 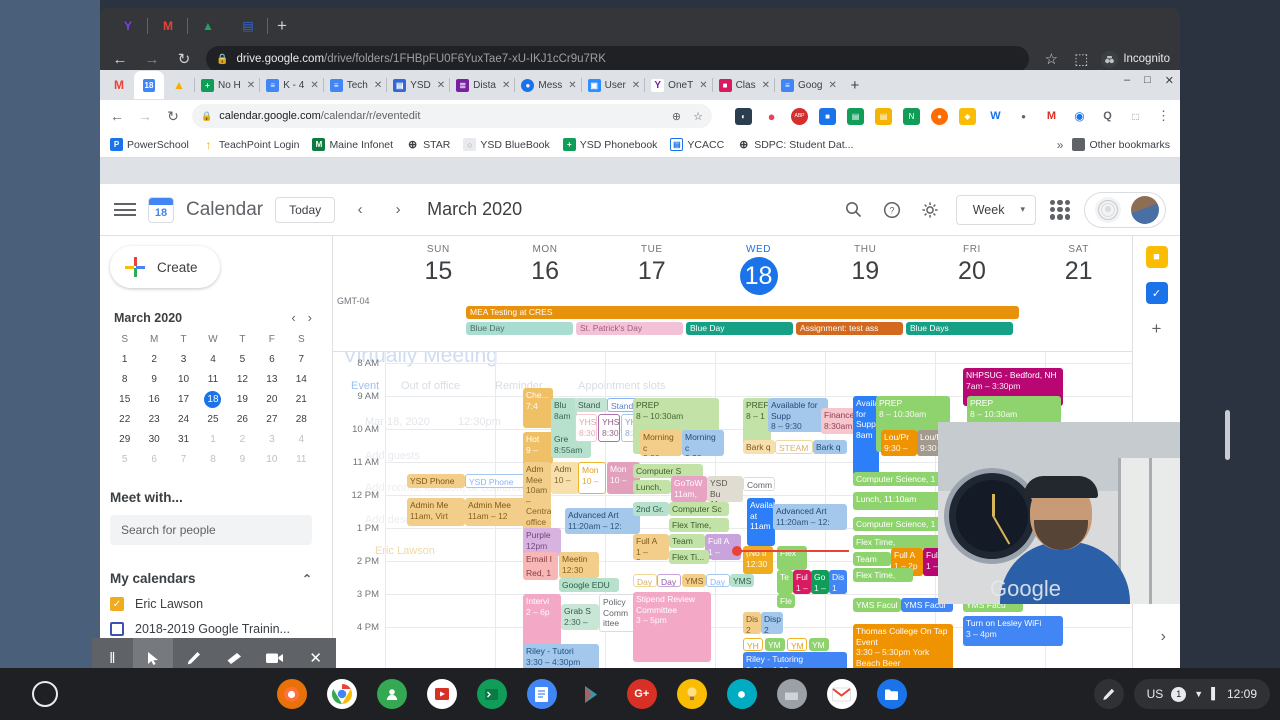 What do you see at coordinates (310, 317) in the screenshot?
I see `mini-next-month-button: ›` at bounding box center [310, 317].